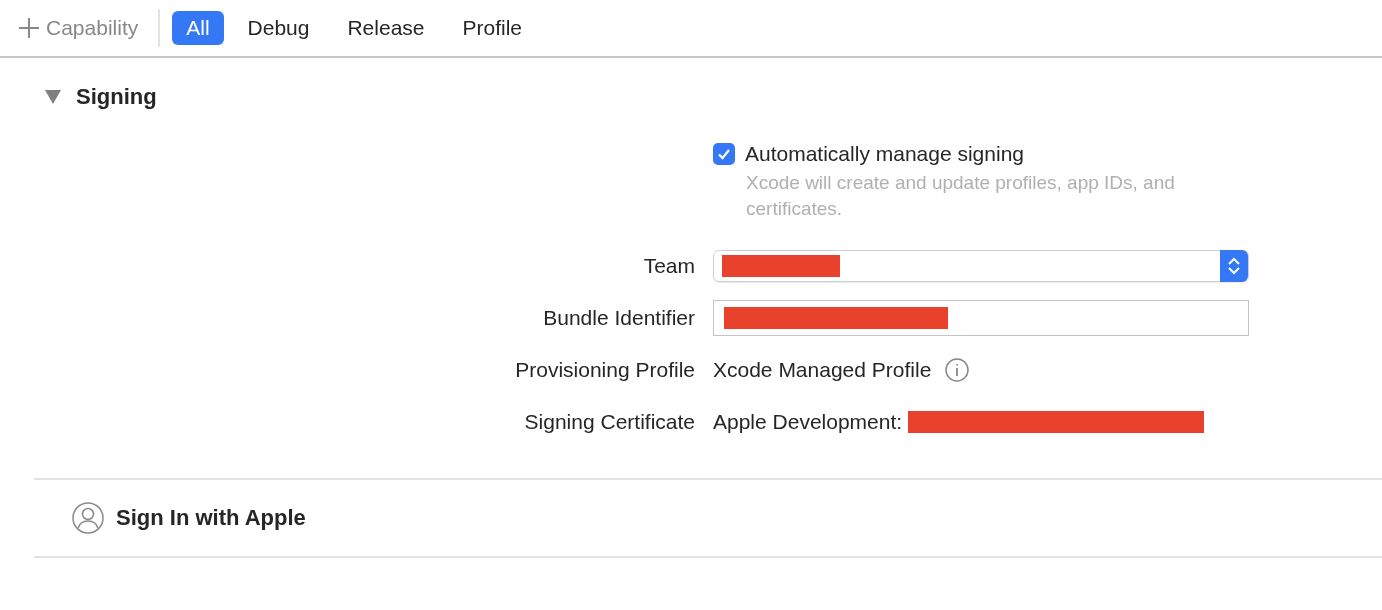 The height and width of the screenshot is (610, 1382). Describe the element at coordinates (960, 196) in the screenshot. I see `hint-text: Xcode will create and update profiles, app IDs, and certificates.` at that location.